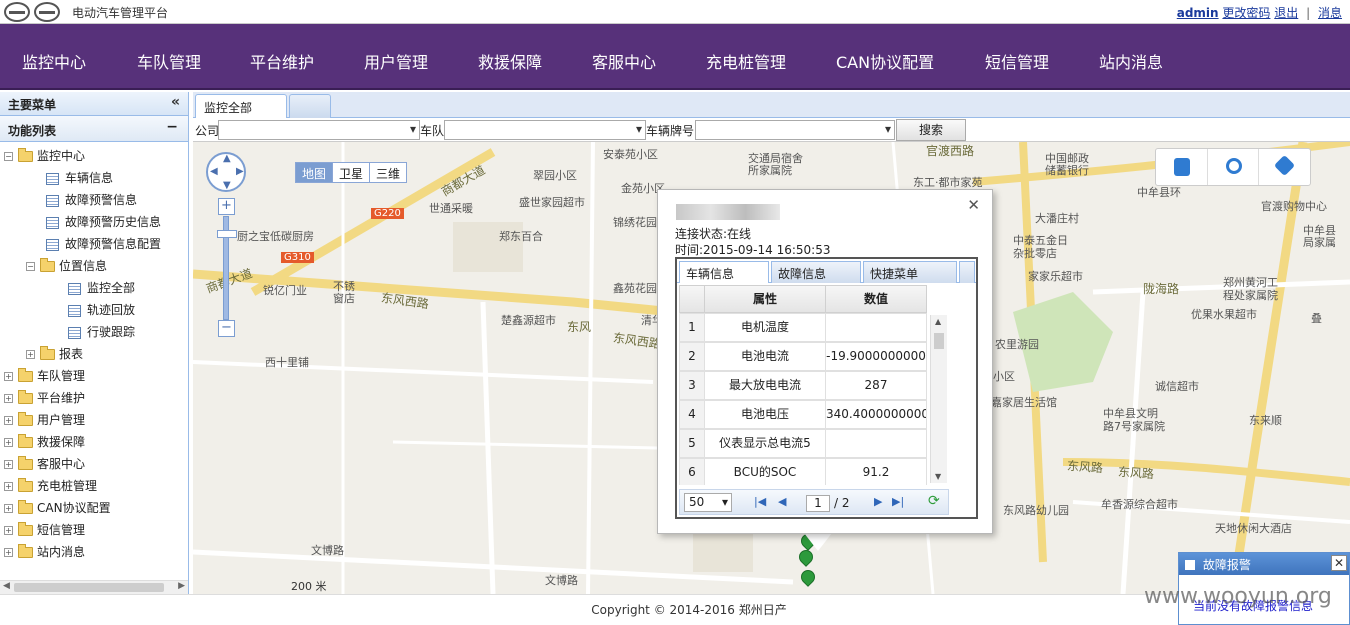 Image resolution: width=1350 pixels, height=625 pixels. I want to click on tree-item-can: + CAN协议配置, so click(57, 508).